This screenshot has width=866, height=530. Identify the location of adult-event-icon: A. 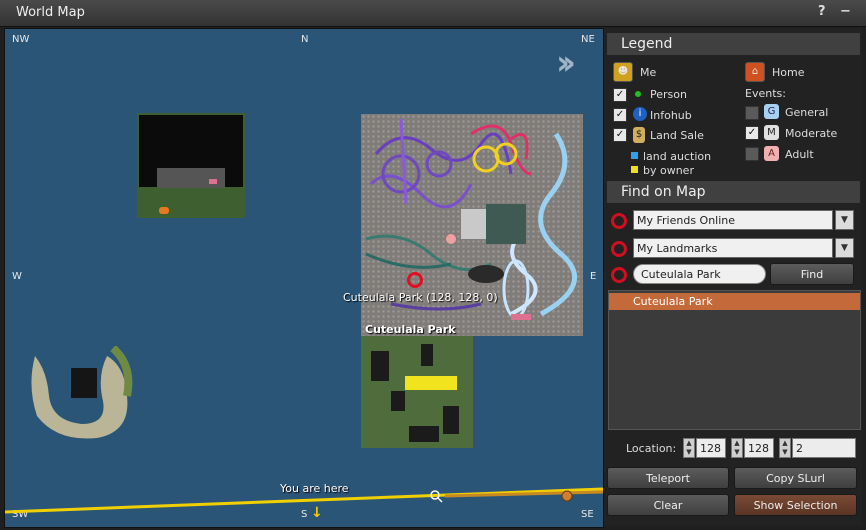
(771, 153).